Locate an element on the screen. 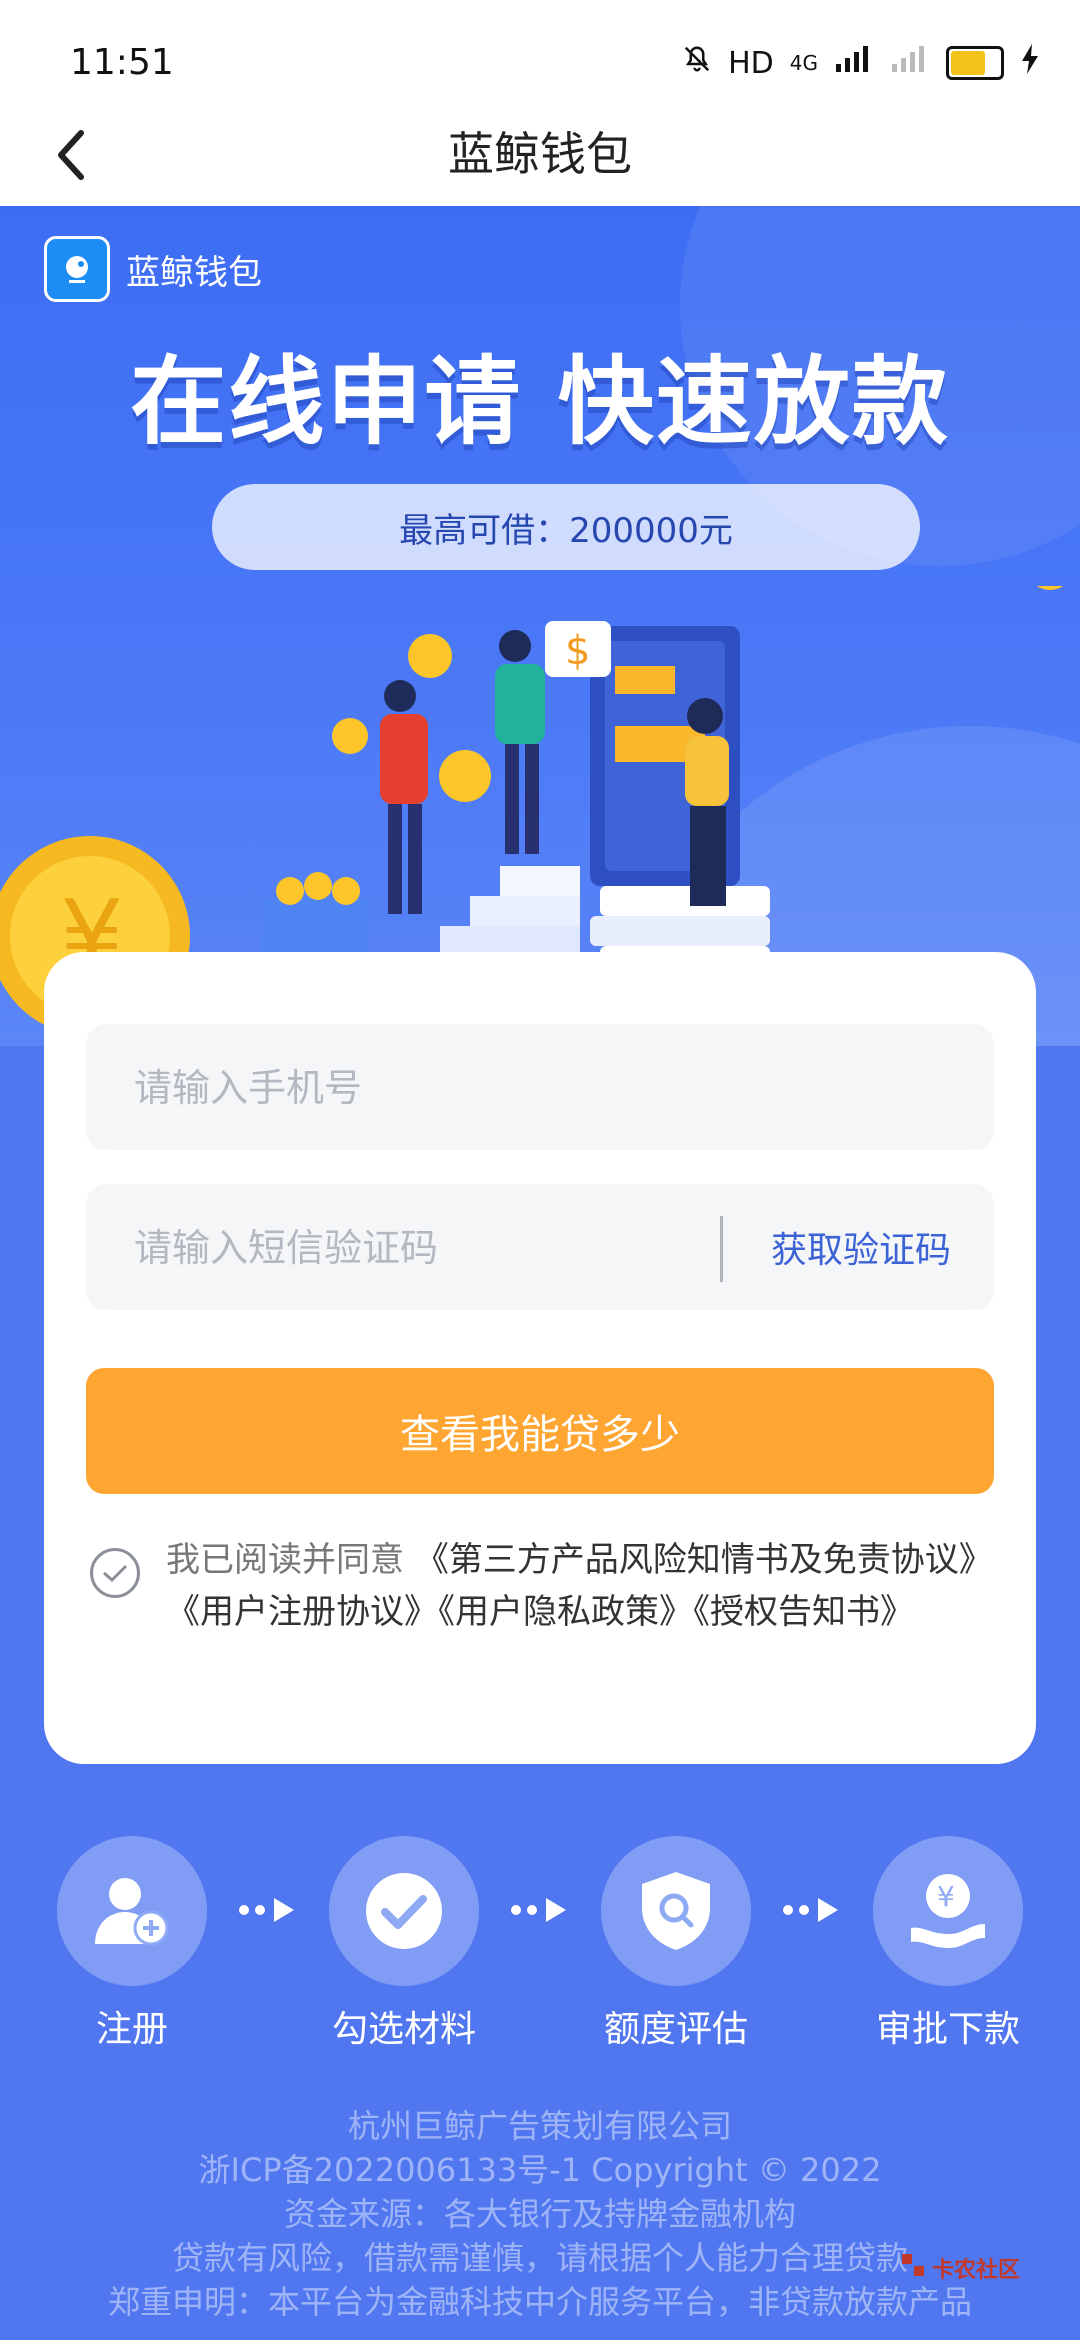  step-label: 额度评估 is located at coordinates (675, 2029).